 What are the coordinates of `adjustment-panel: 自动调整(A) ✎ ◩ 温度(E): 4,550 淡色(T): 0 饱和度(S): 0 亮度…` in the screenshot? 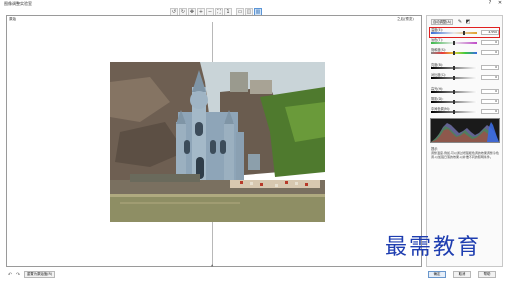 It's located at (464, 141).